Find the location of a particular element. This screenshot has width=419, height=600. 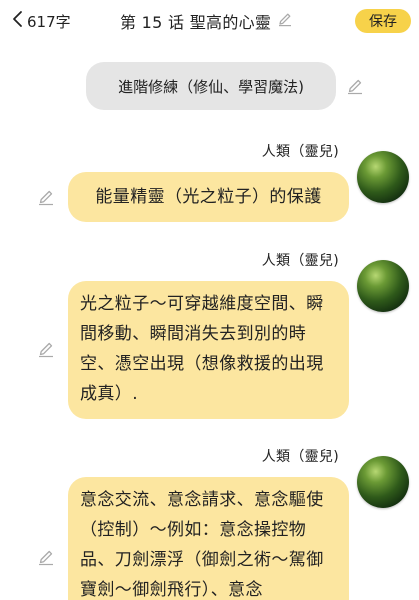

back-button: 617字 is located at coordinates (40, 21).